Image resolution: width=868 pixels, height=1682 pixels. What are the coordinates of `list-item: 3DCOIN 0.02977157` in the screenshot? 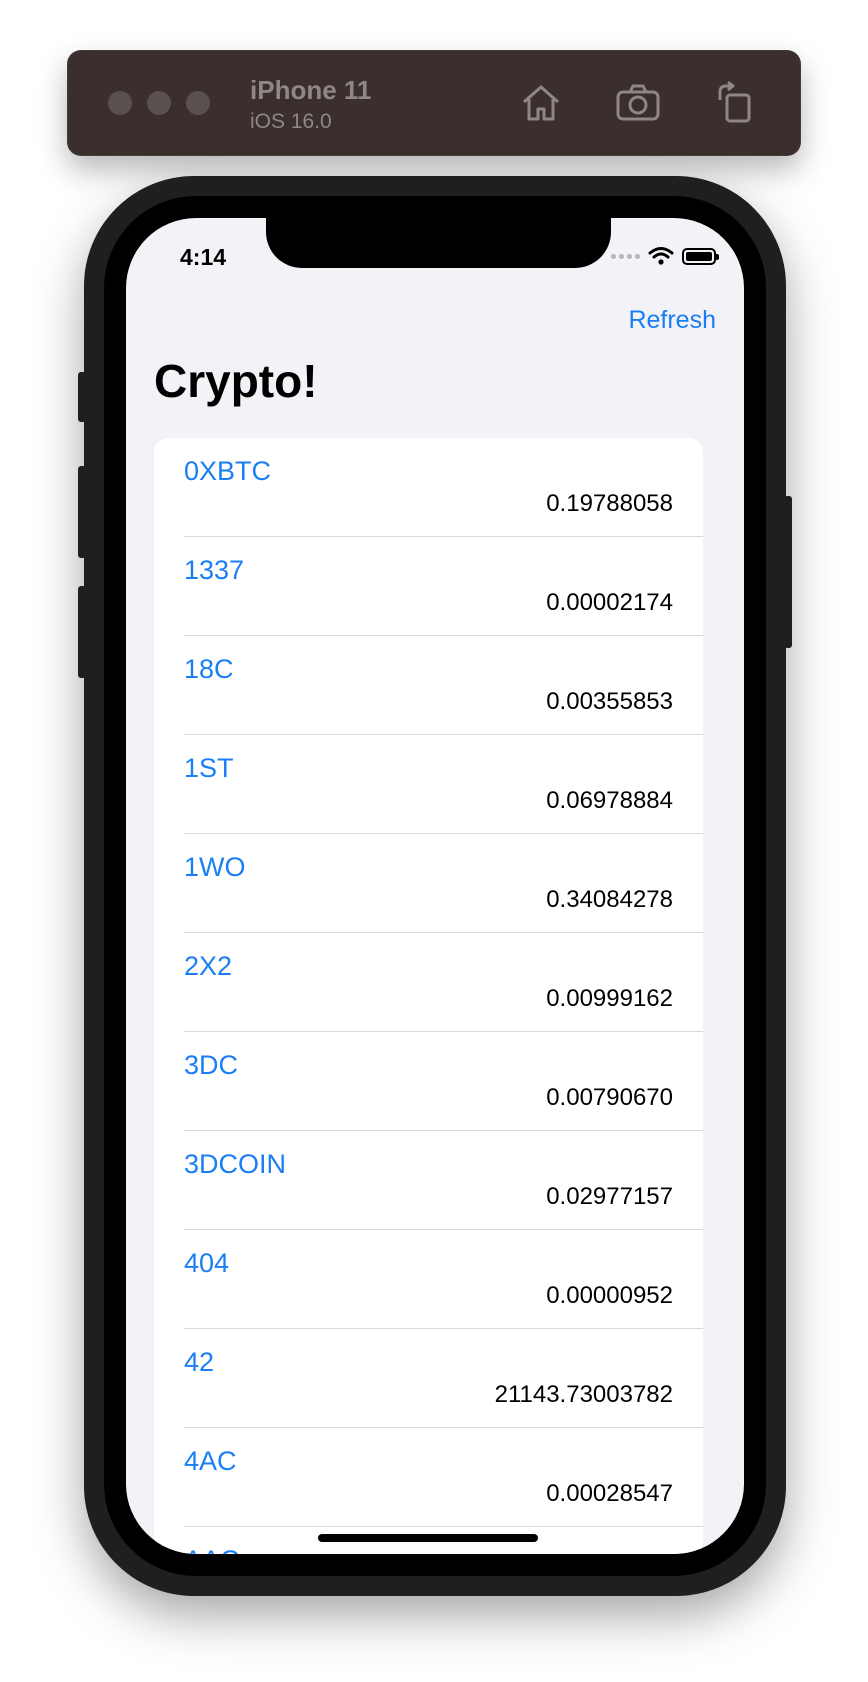 It's located at (443, 1180).